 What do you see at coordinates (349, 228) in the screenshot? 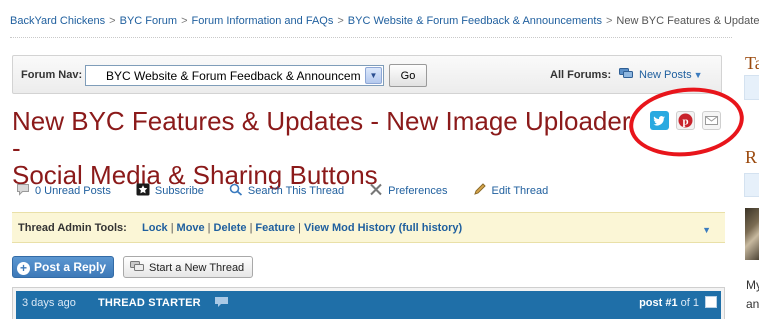
I see `admin-mod-history-link: View Mod History` at bounding box center [349, 228].